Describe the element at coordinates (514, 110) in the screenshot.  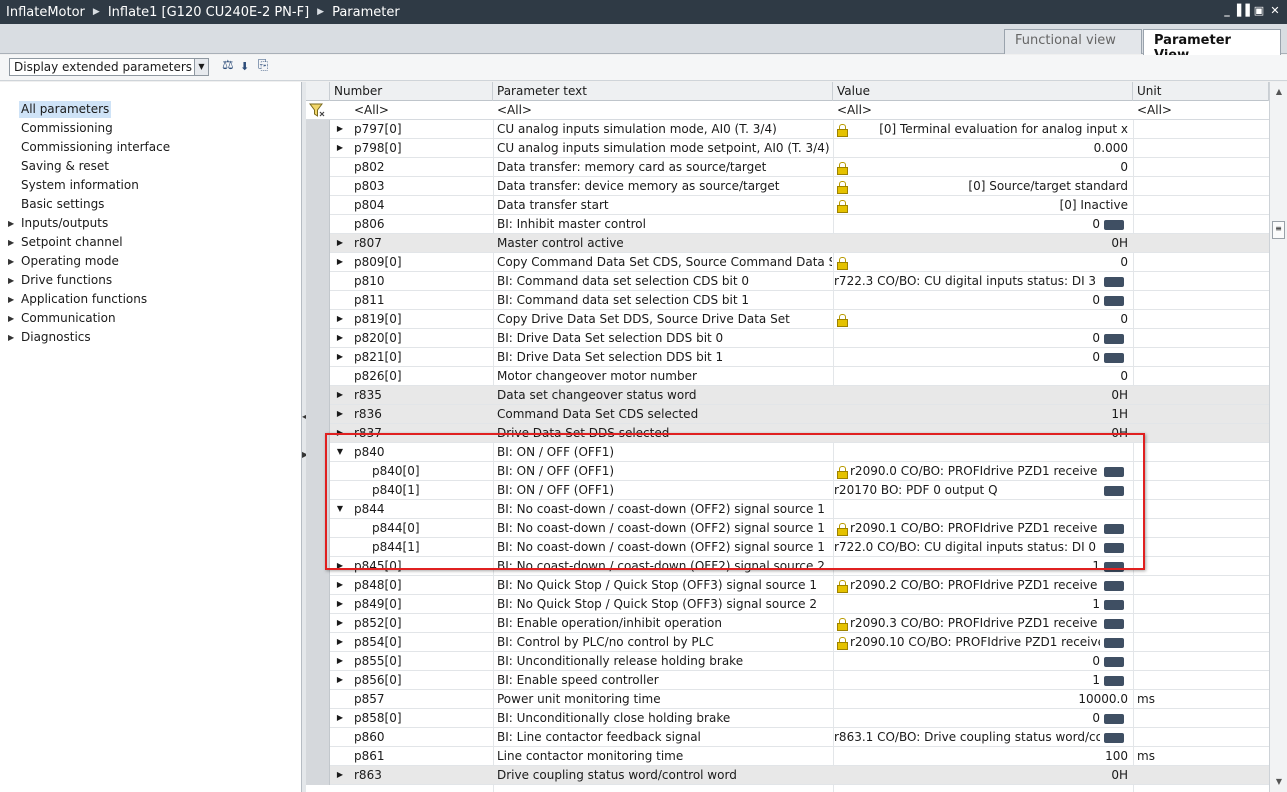
I see `filter-parameter-text: <All>` at that location.